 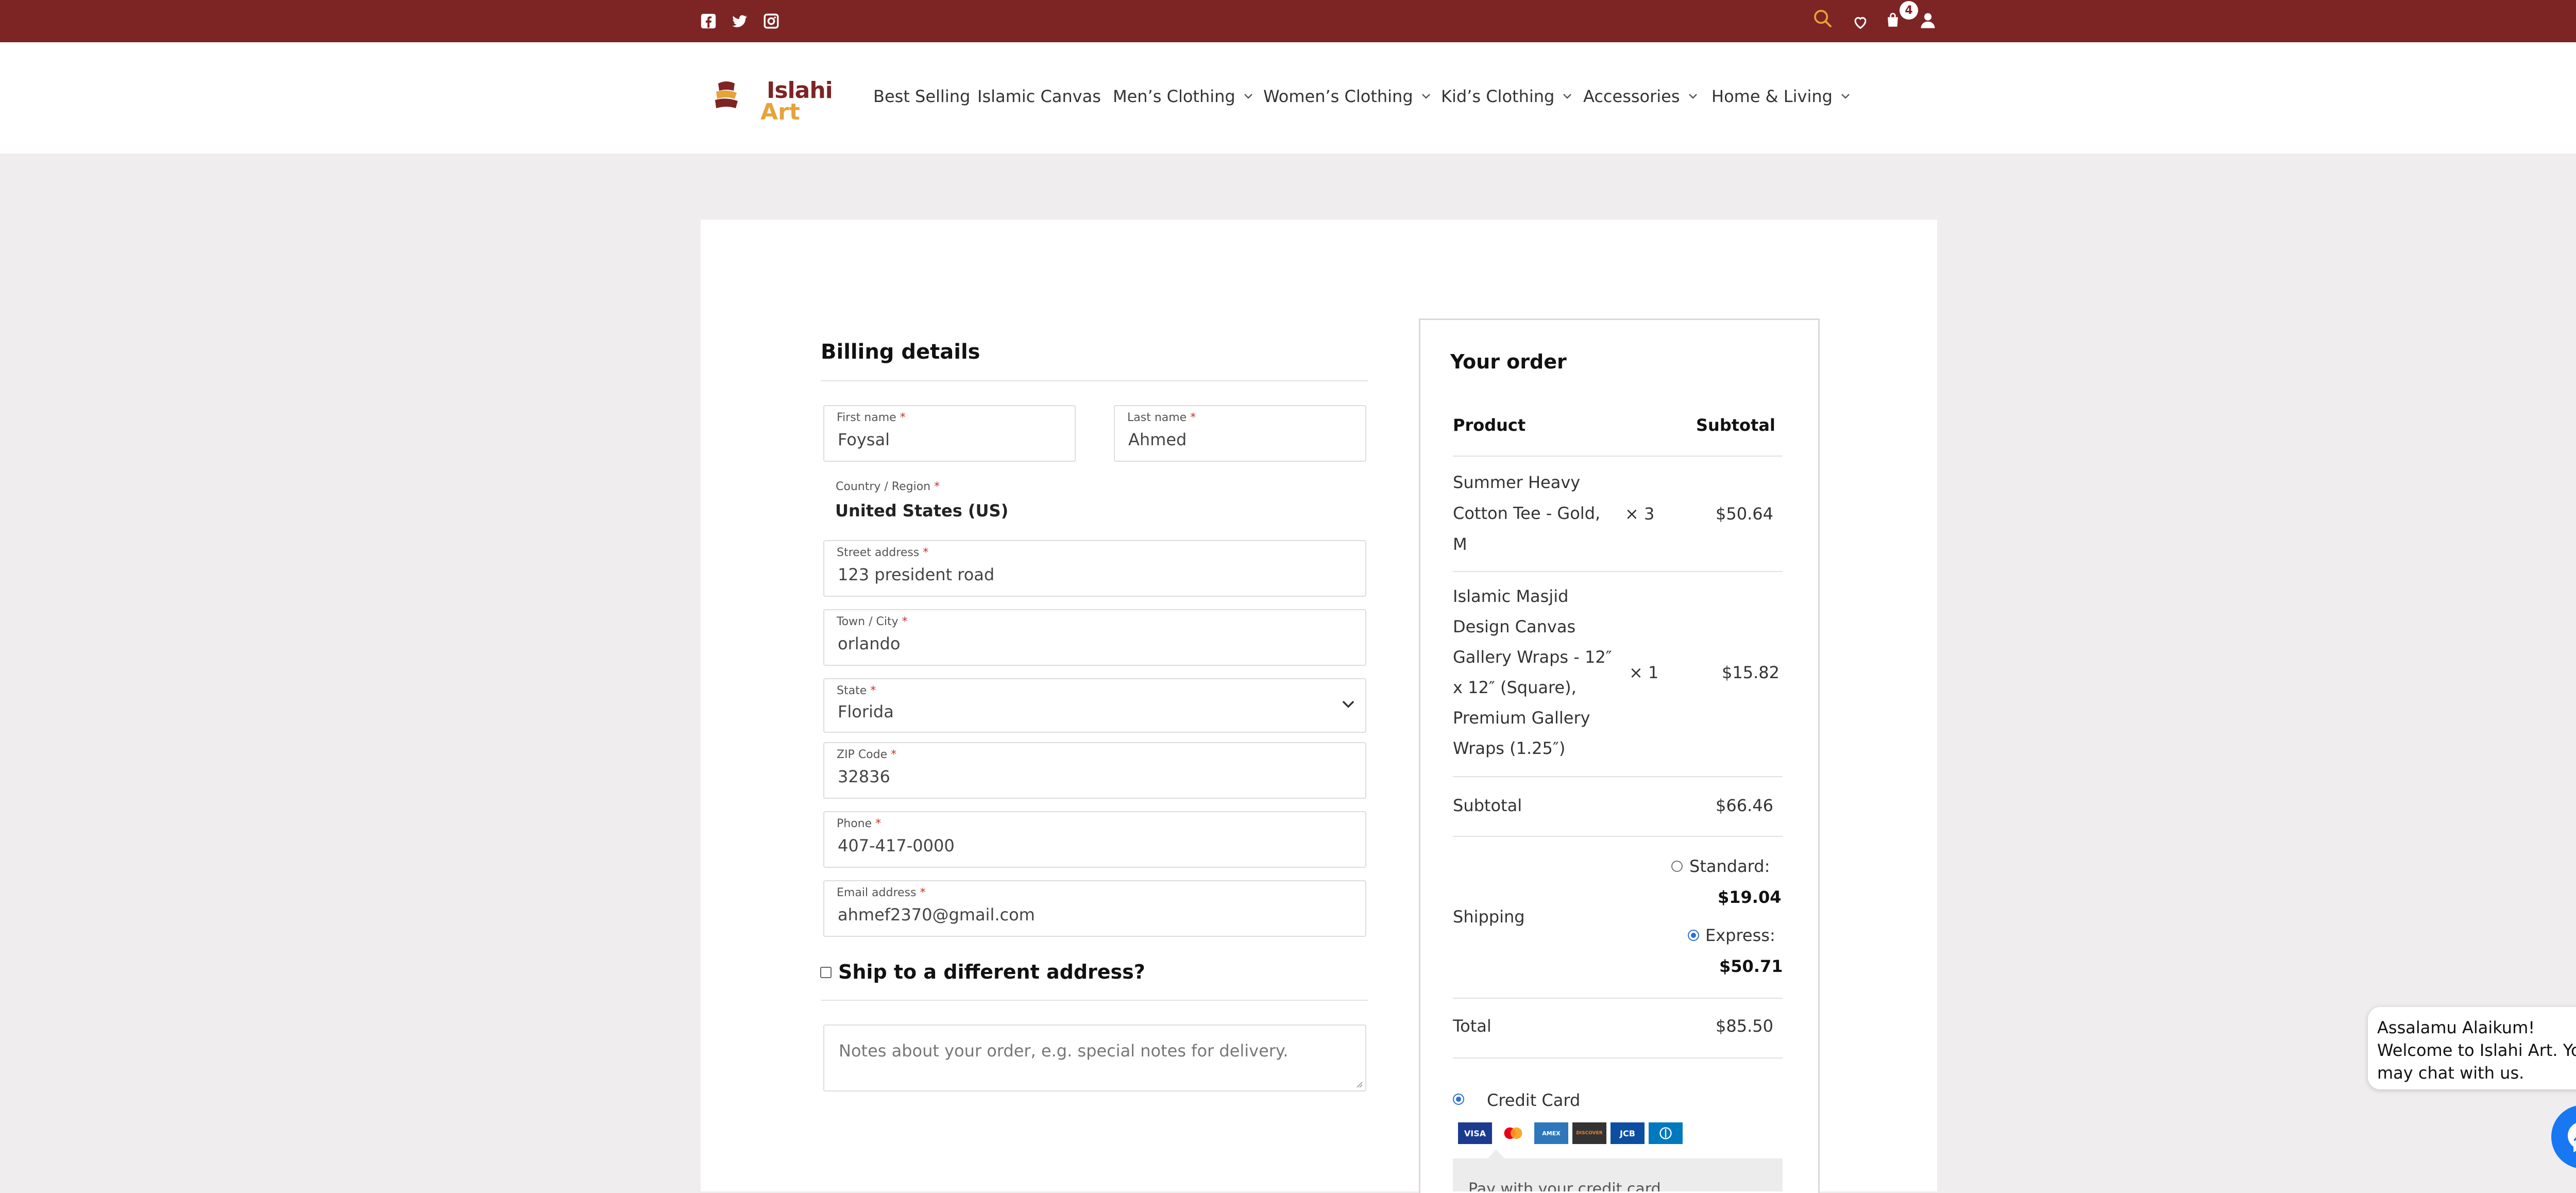 What do you see at coordinates (1745, 805) in the screenshot?
I see `subtotal-value: $66.46` at bounding box center [1745, 805].